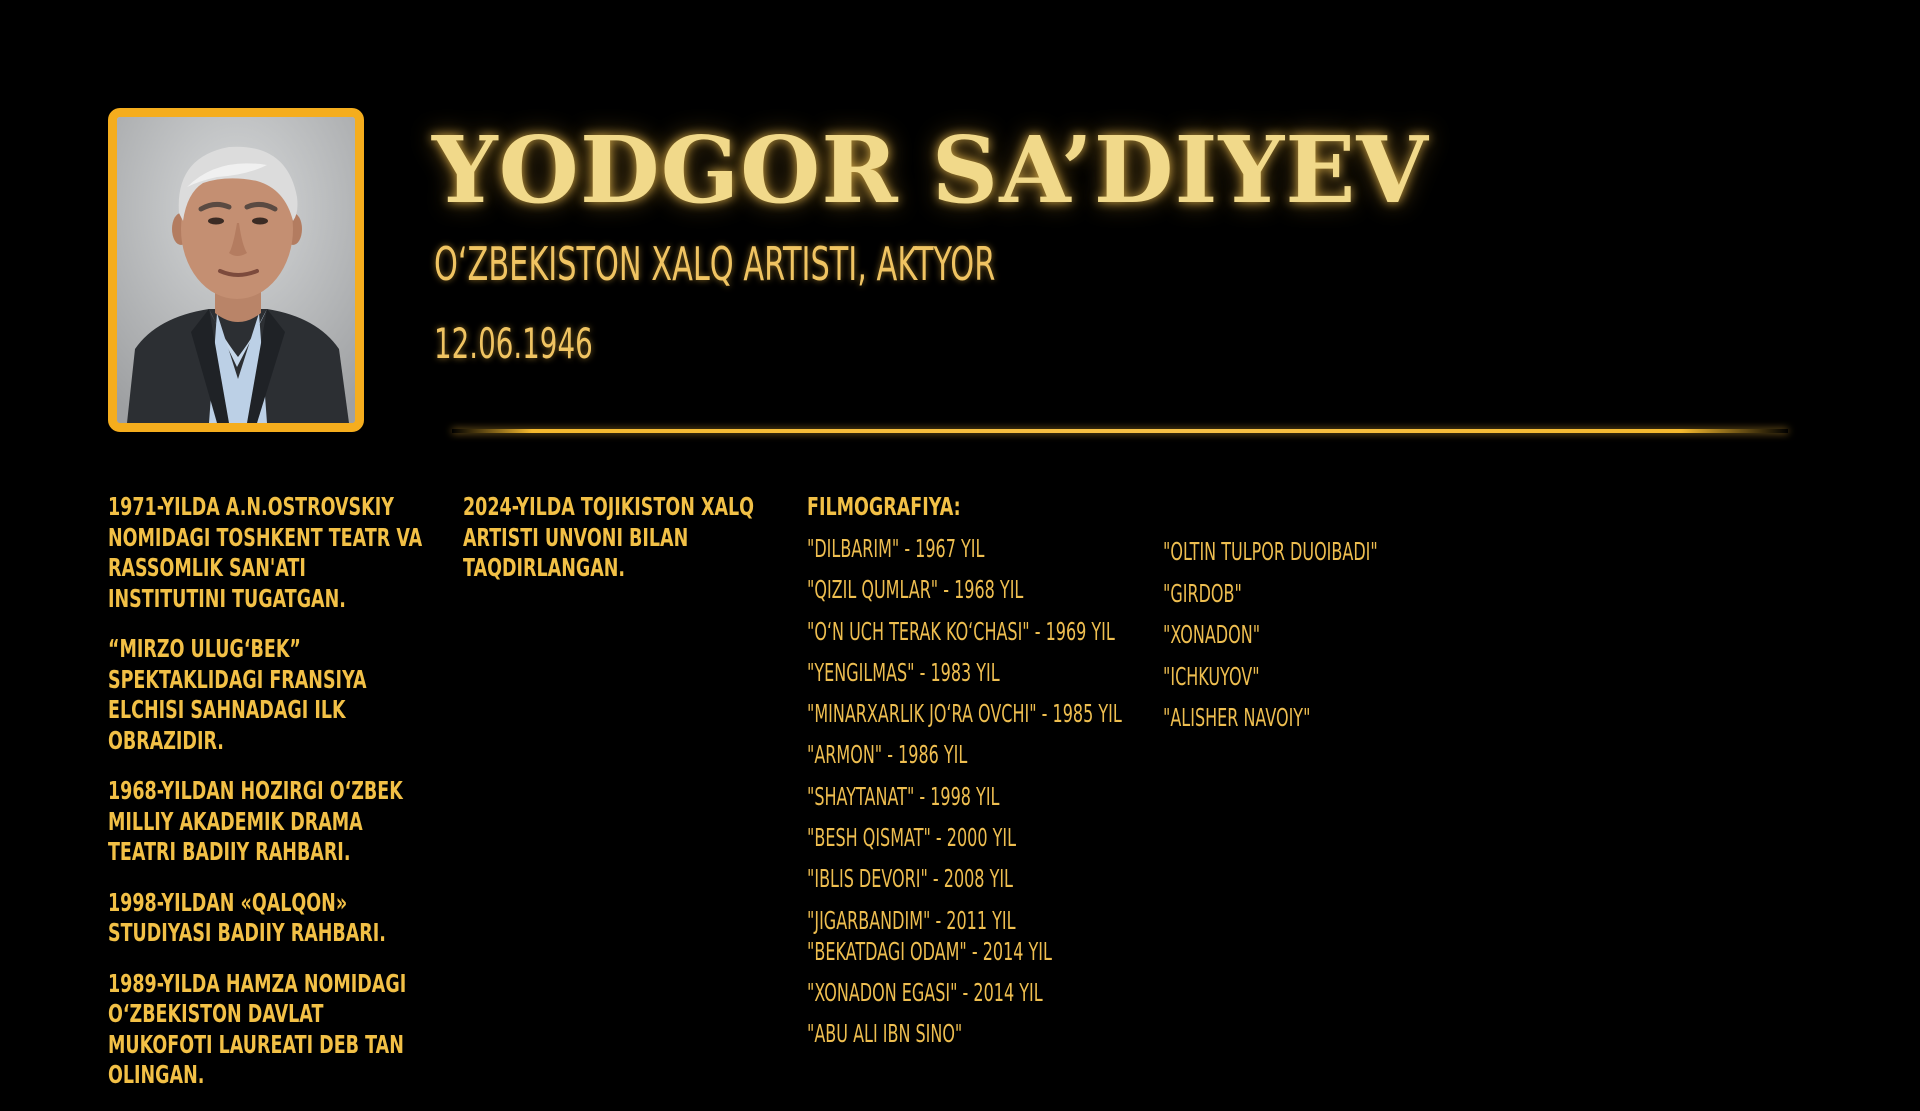  I want to click on film-item: "Alisher Navoiy", so click(1237, 717).